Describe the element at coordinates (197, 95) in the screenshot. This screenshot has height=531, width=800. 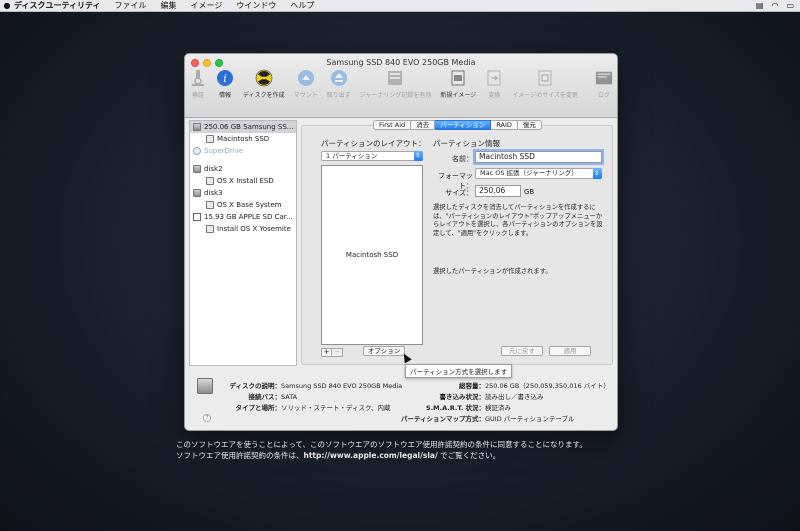
I see `verify-label: 検証` at that location.